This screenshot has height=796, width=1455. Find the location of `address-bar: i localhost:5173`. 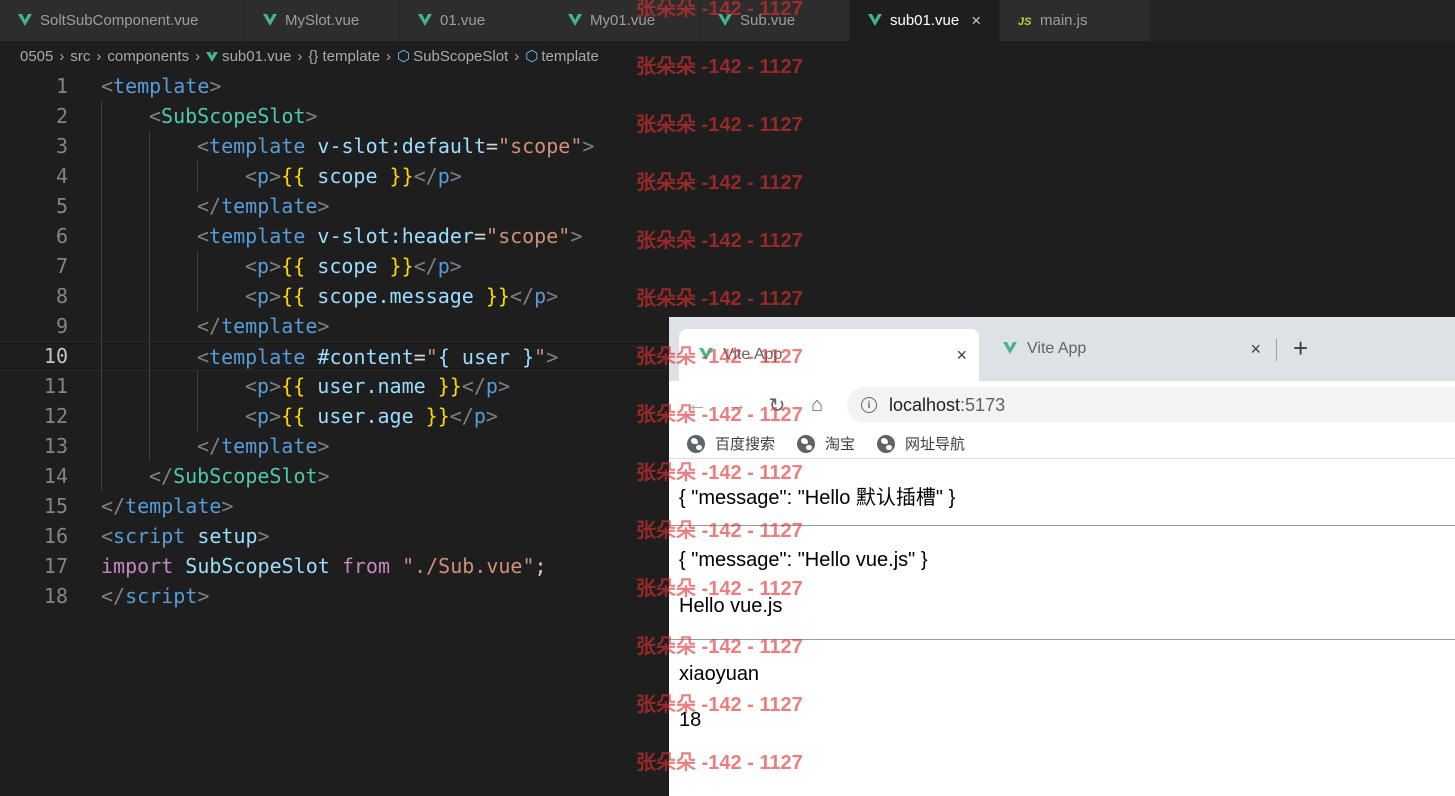

address-bar: i localhost:5173 is located at coordinates (1151, 405).